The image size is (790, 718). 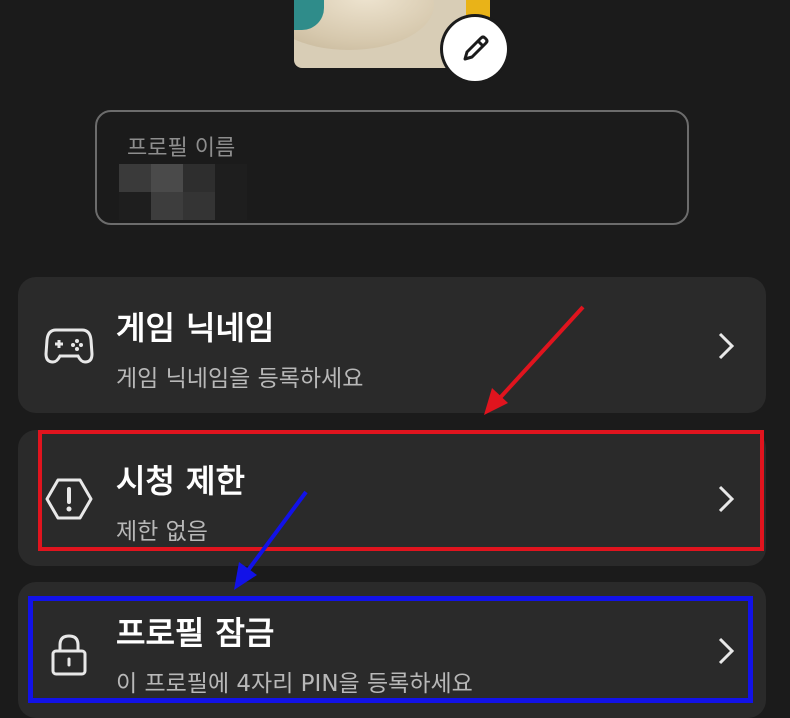 What do you see at coordinates (162, 532) in the screenshot?
I see `menu-item-subtitle: 제한 없음` at bounding box center [162, 532].